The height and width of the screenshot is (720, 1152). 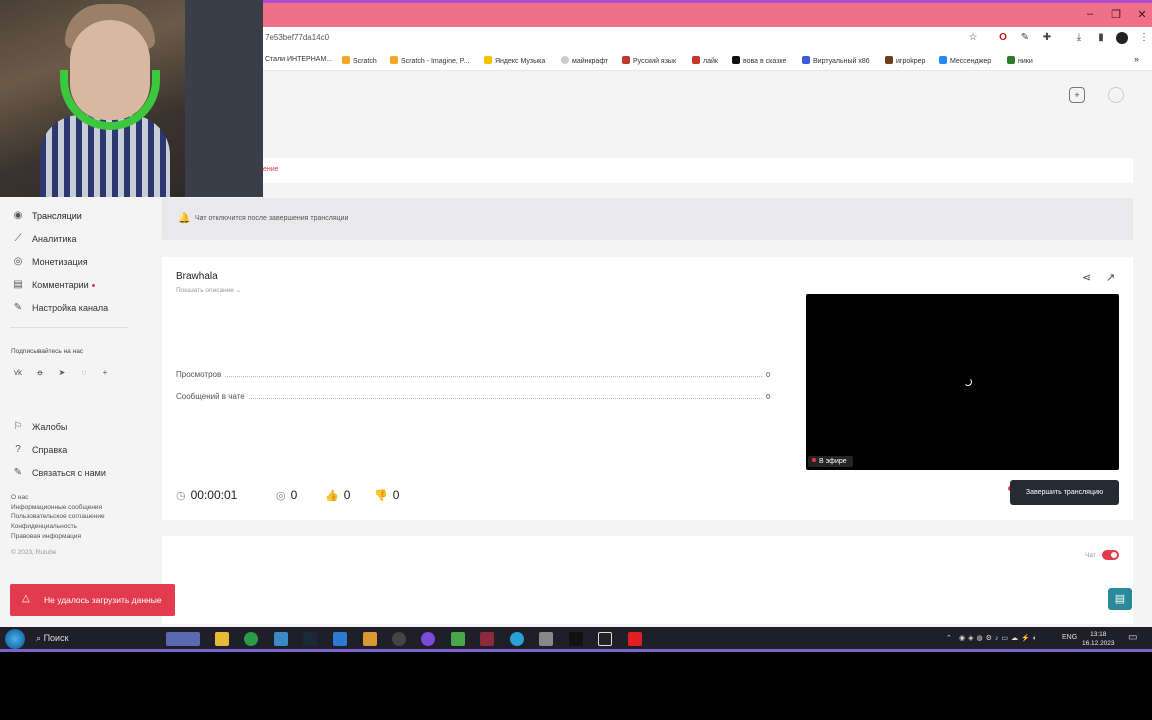 What do you see at coordinates (47, 216) in the screenshot?
I see `sidebar-item-broadcasts: ◉ Трансляции` at bounding box center [47, 216].